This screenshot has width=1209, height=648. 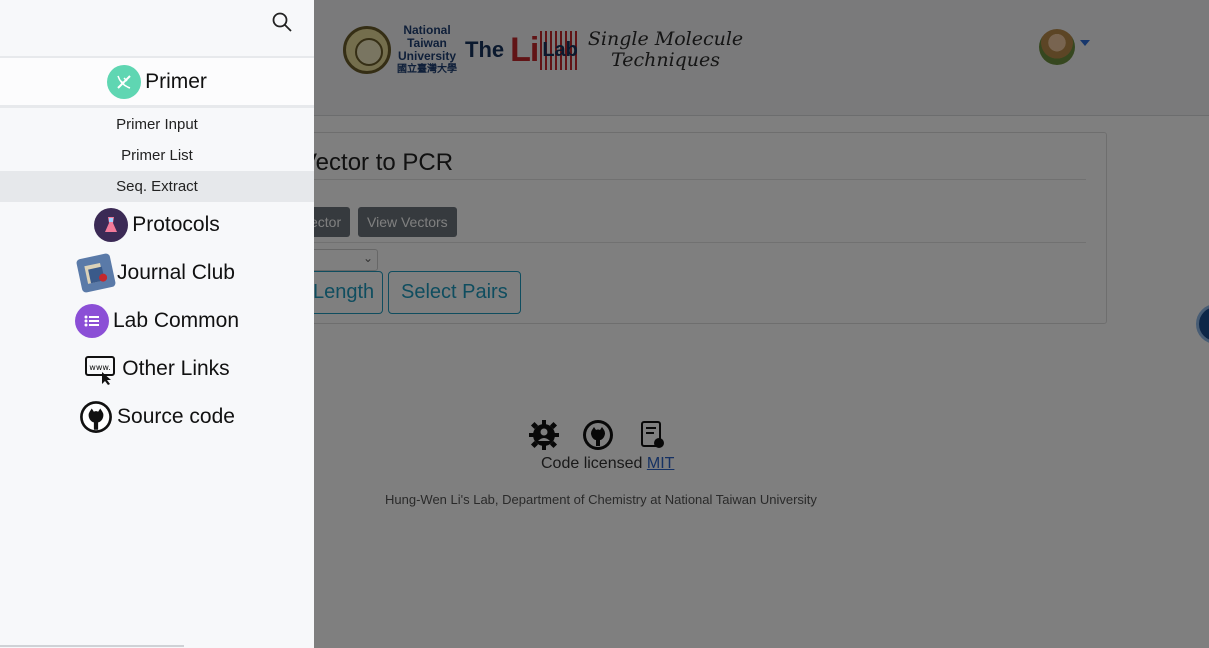 What do you see at coordinates (157, 124) in the screenshot?
I see `sidebar-subitem-primer-input: Primer Input` at bounding box center [157, 124].